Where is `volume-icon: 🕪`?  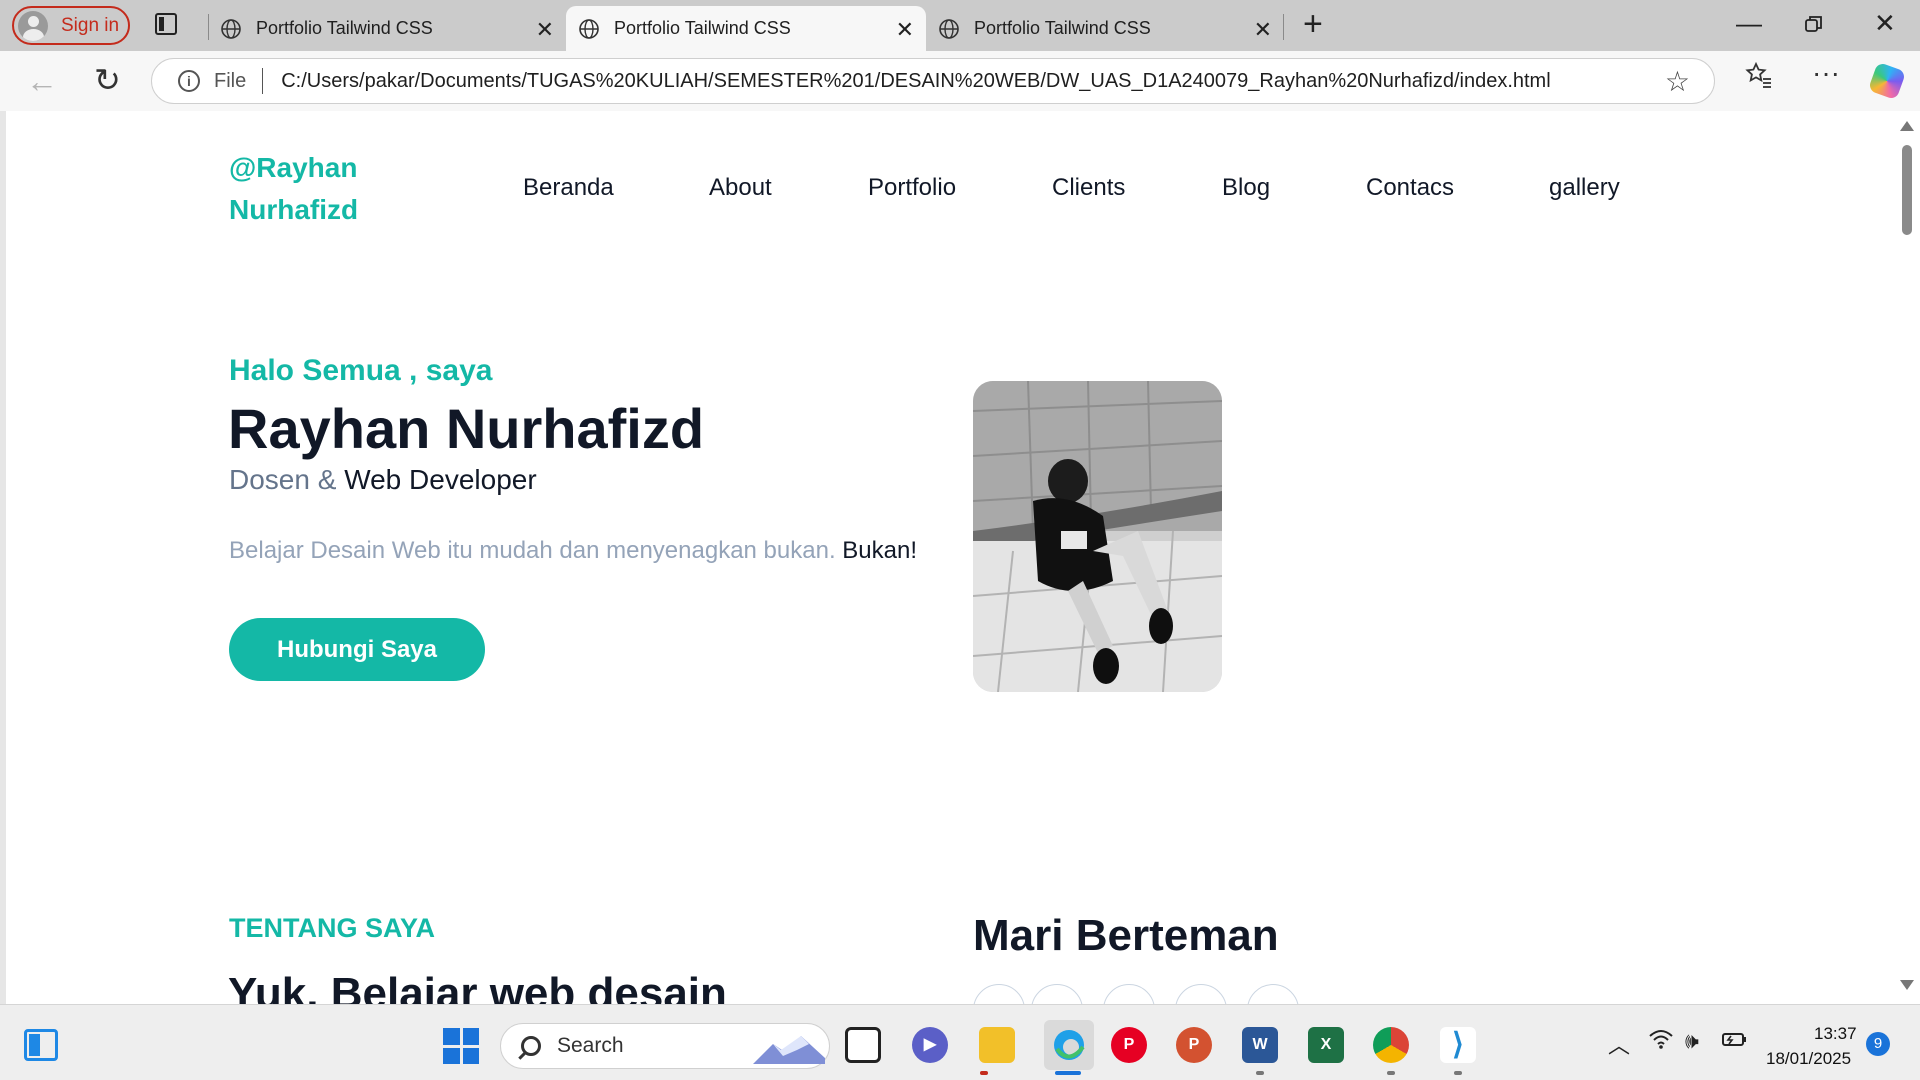
volume-icon: 🕪 is located at coordinates (1692, 1041).